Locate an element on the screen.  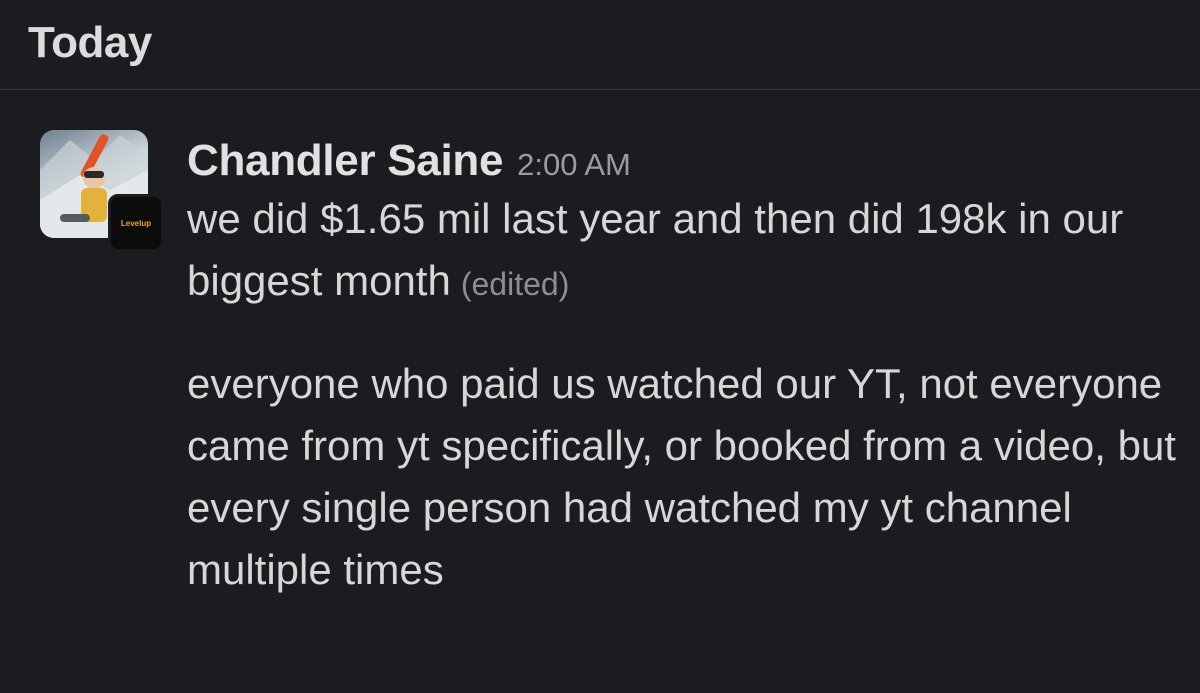
message-header: Chandler Saine 2:00 AM is located at coordinates (682, 161).